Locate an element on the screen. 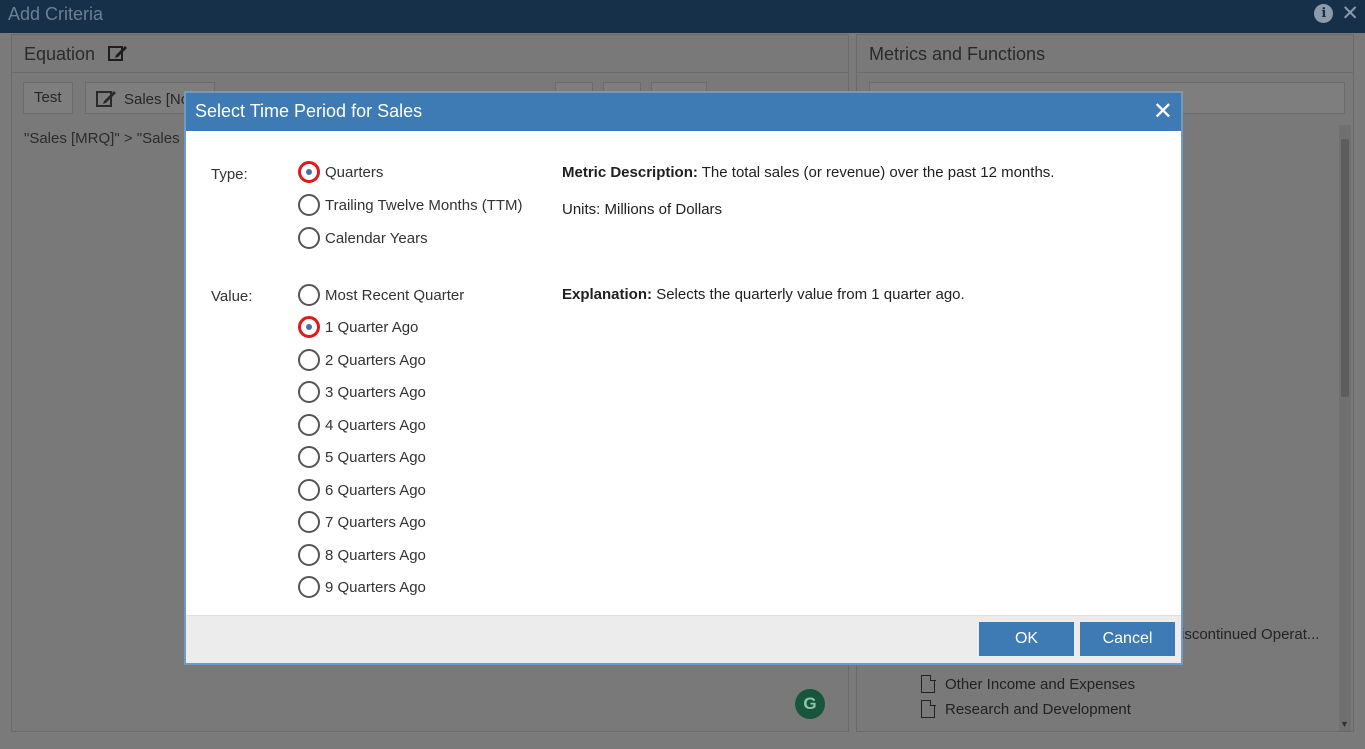 The height and width of the screenshot is (749, 1365). close-icon: ✕ is located at coordinates (1163, 111).